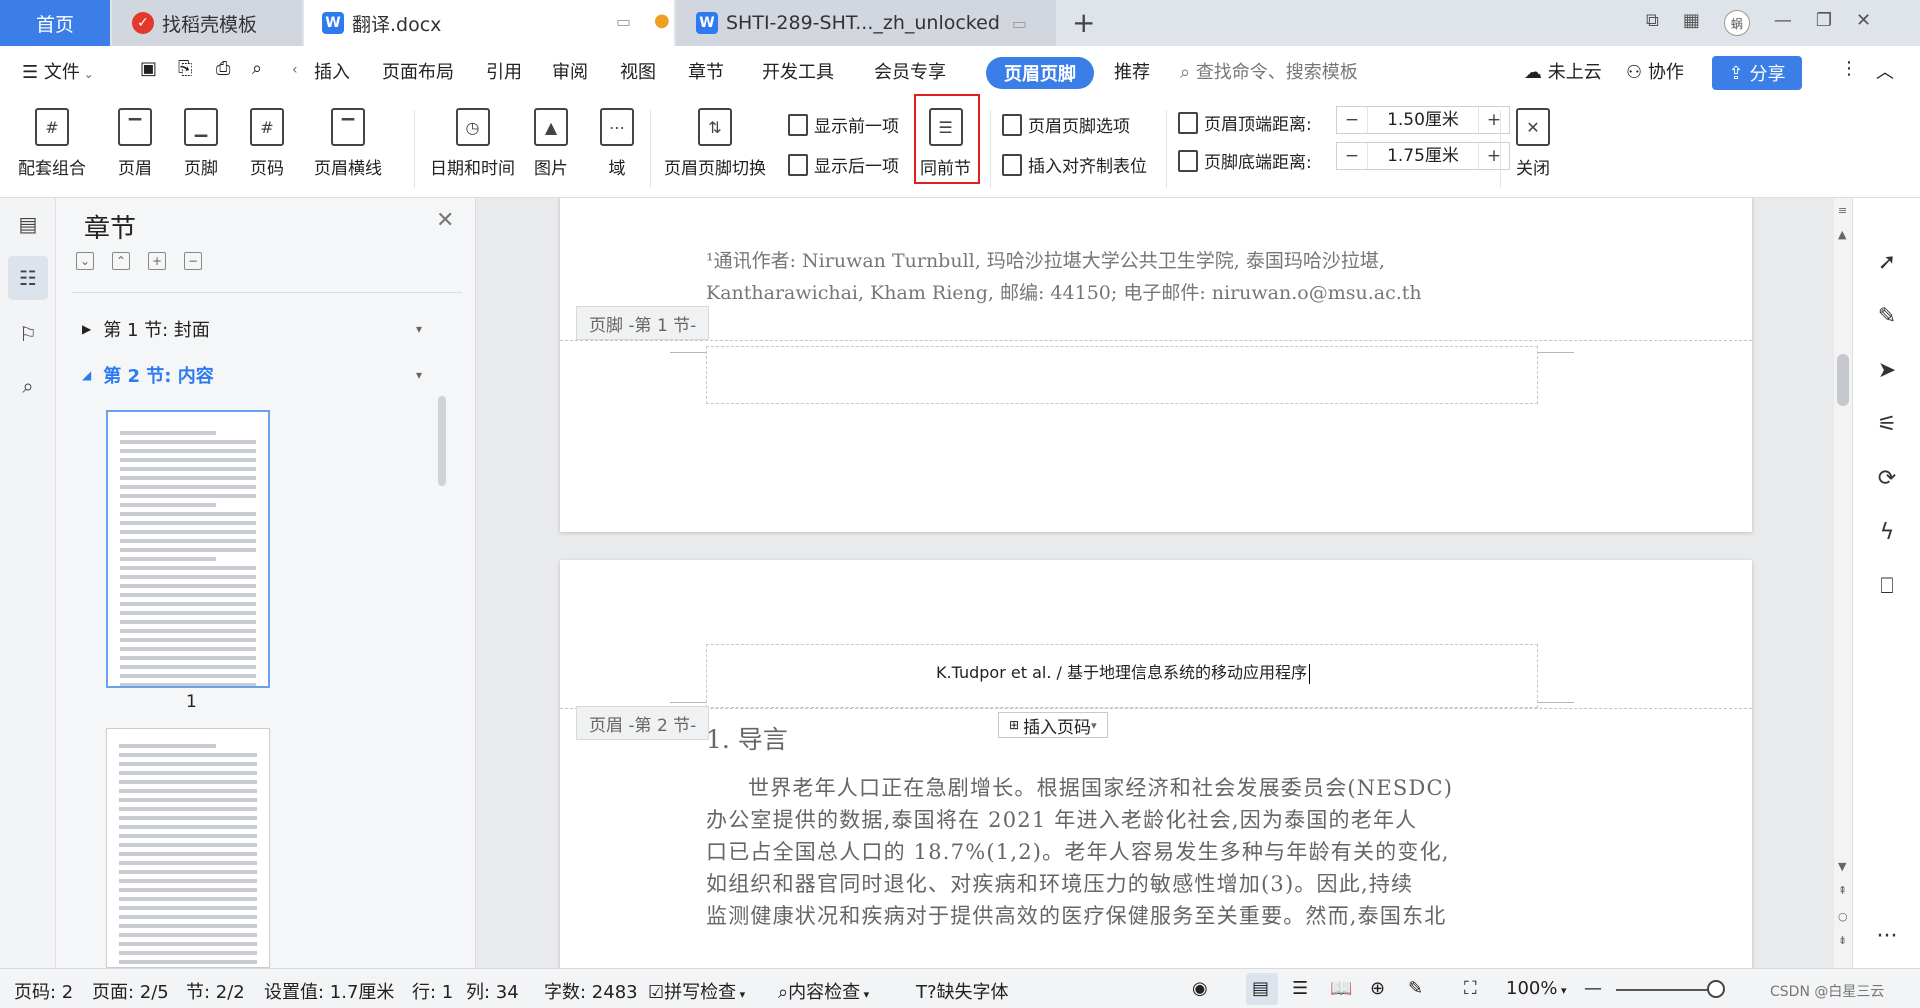 The width and height of the screenshot is (1920, 1008). What do you see at coordinates (348, 143) in the screenshot?
I see `header-line-button: ▔ 页眉横线` at bounding box center [348, 143].